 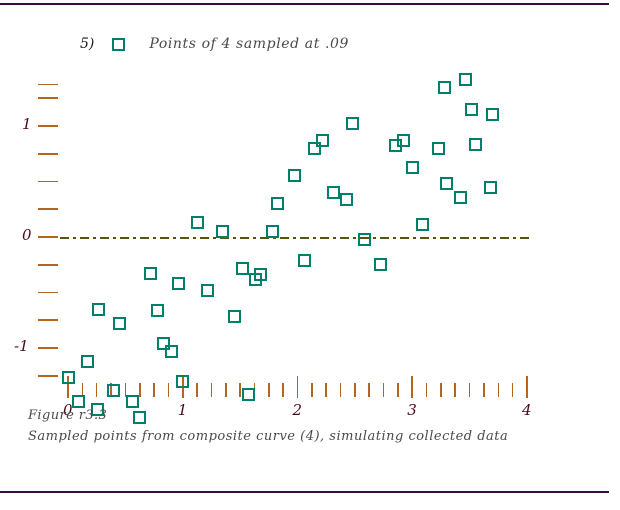 What do you see at coordinates (119, 44) in the screenshot?
I see `legend-marker-icon` at bounding box center [119, 44].